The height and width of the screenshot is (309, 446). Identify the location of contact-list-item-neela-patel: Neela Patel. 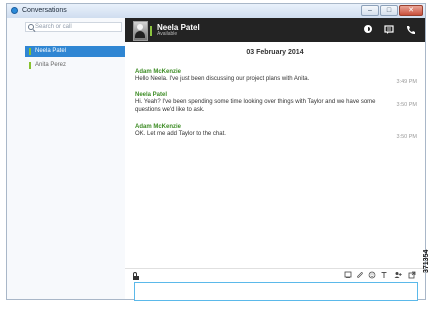
(75, 51).